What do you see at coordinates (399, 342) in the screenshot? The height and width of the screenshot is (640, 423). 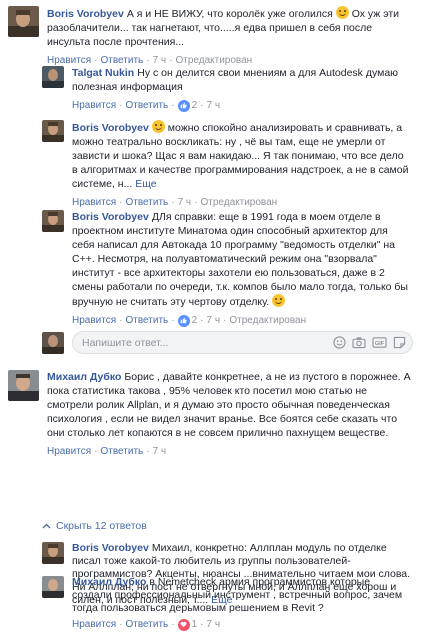 I see `sticker-icon` at bounding box center [399, 342].